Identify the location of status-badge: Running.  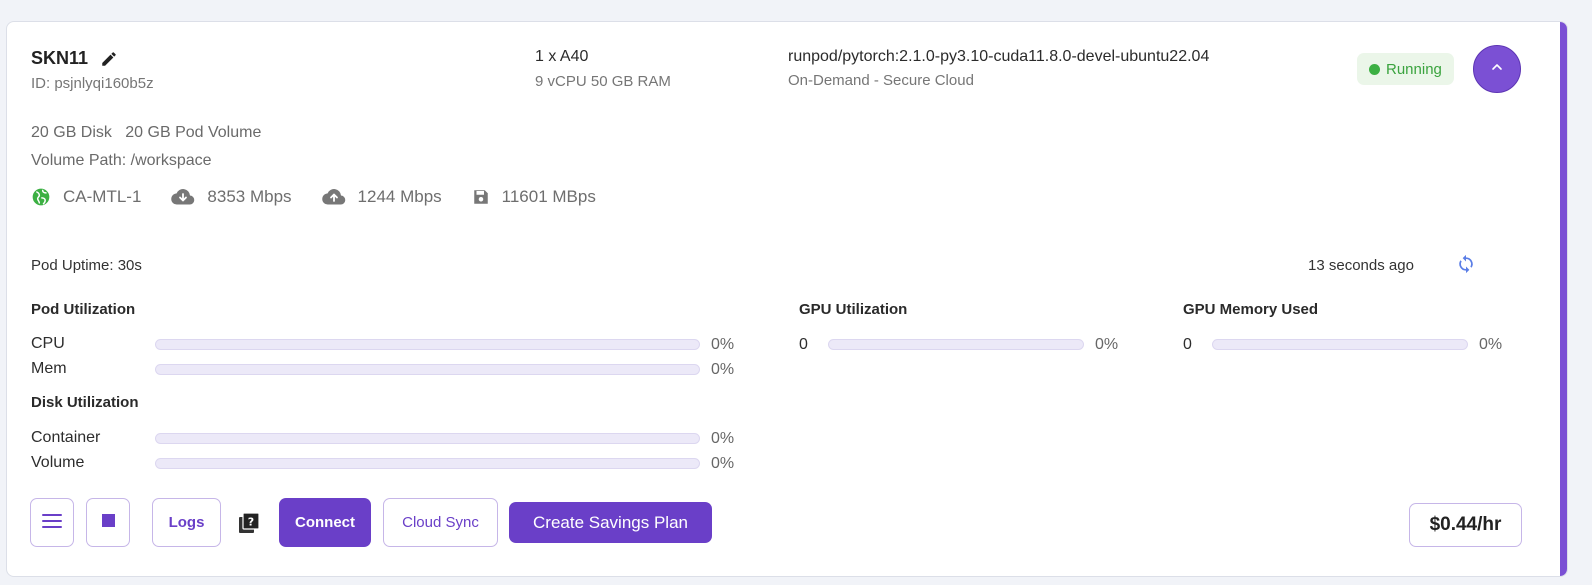
(1405, 69).